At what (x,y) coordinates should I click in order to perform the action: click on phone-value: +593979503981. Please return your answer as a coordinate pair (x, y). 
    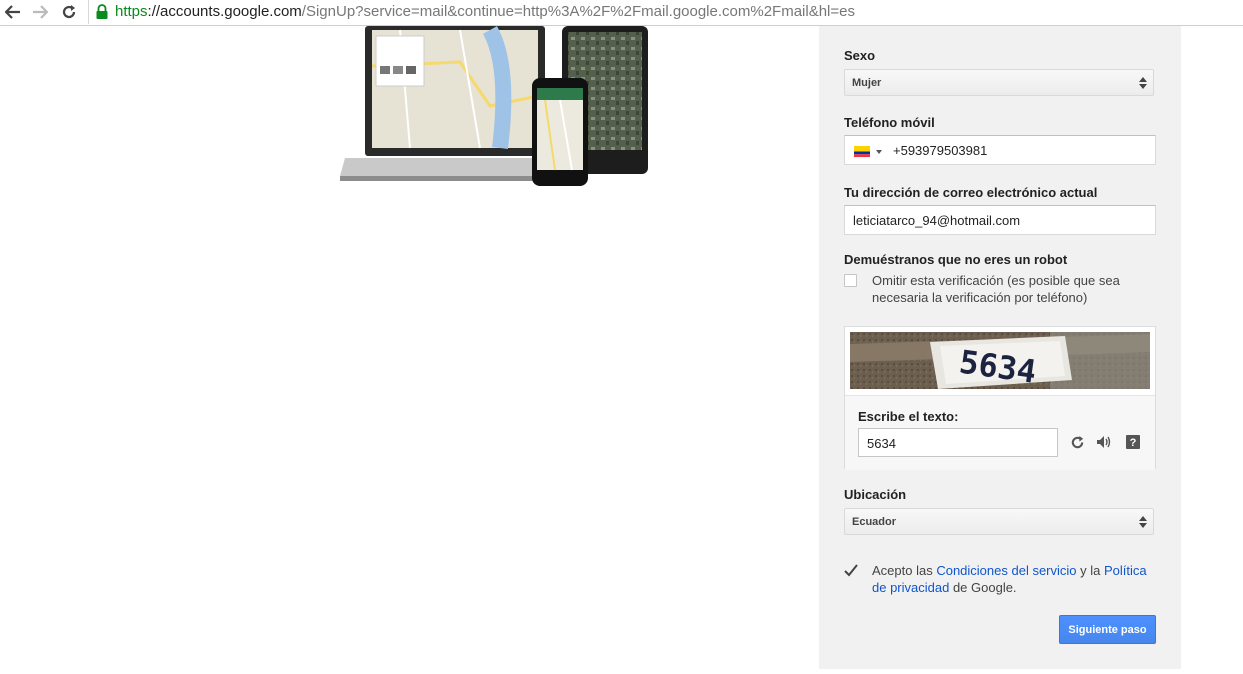
    Looking at the image, I should click on (940, 150).